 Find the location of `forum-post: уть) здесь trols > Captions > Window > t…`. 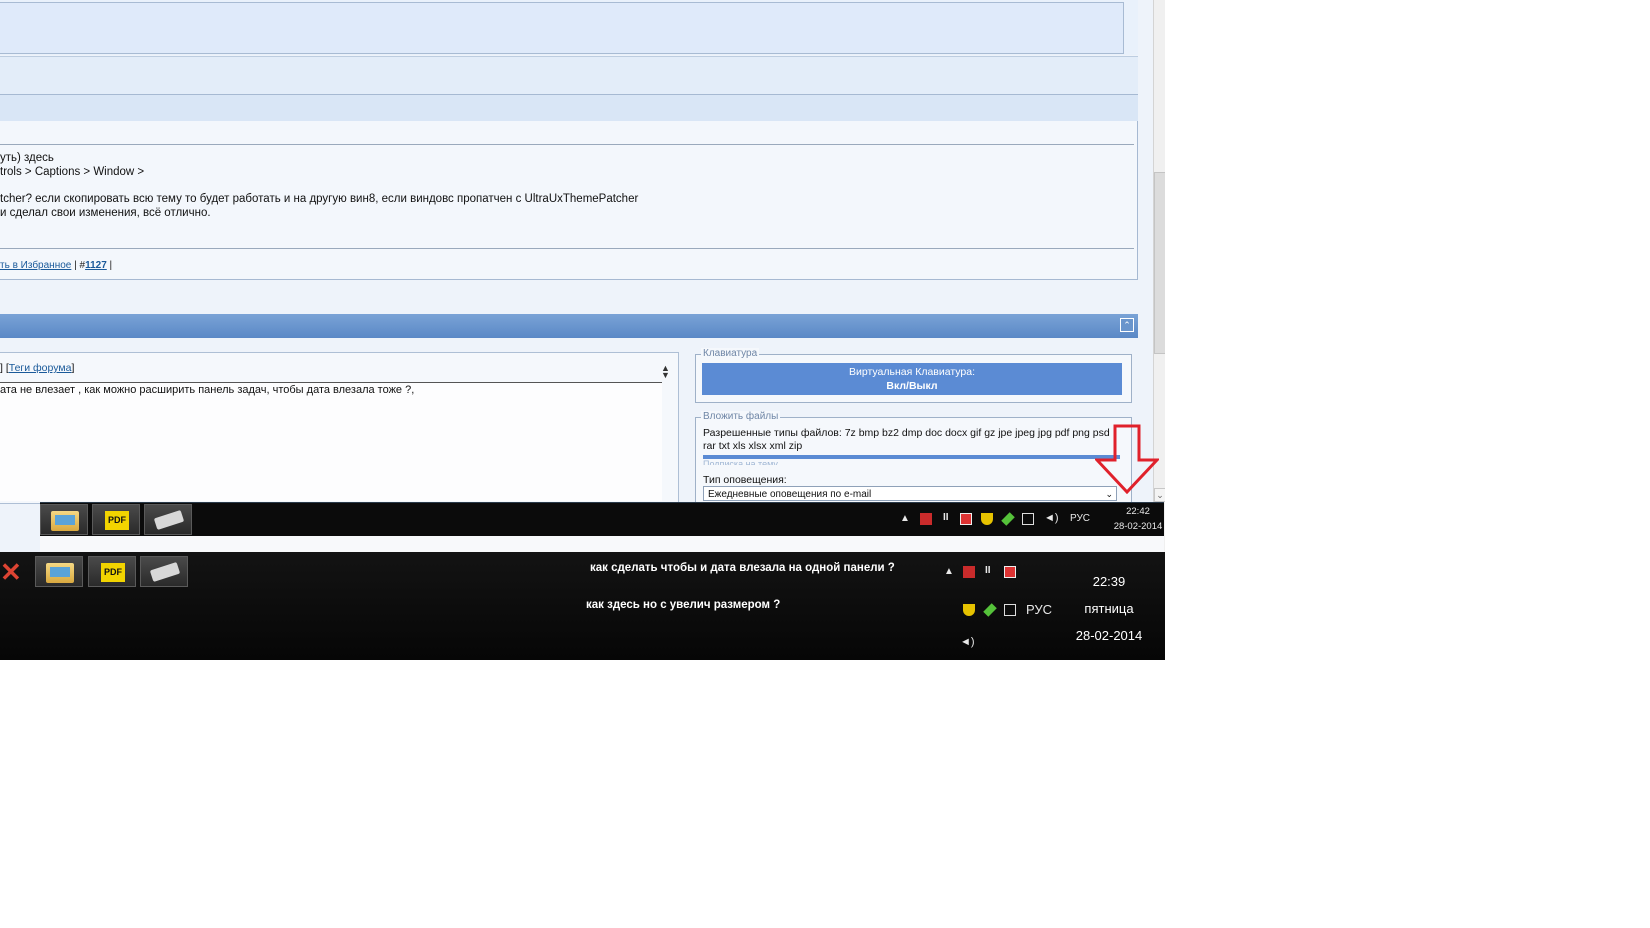

forum-post: уть) здесь trols > Captions > Window > t… is located at coordinates (569, 200).